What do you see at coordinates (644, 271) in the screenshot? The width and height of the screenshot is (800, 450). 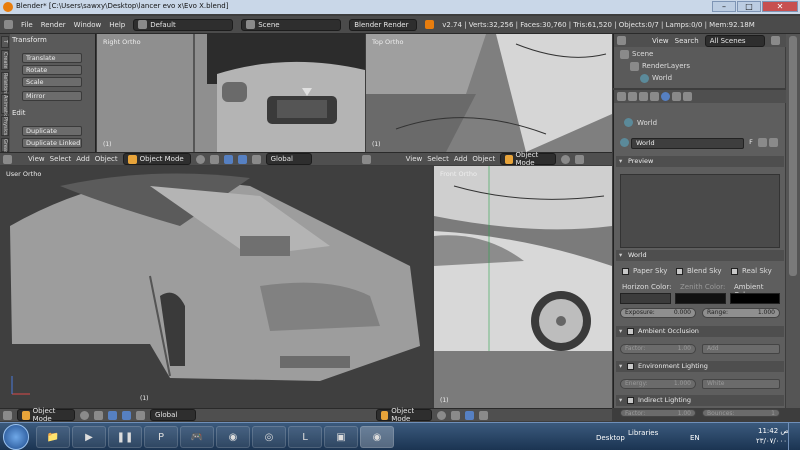 I see `paper-sky-checkbox: Paper Sky` at bounding box center [644, 271].